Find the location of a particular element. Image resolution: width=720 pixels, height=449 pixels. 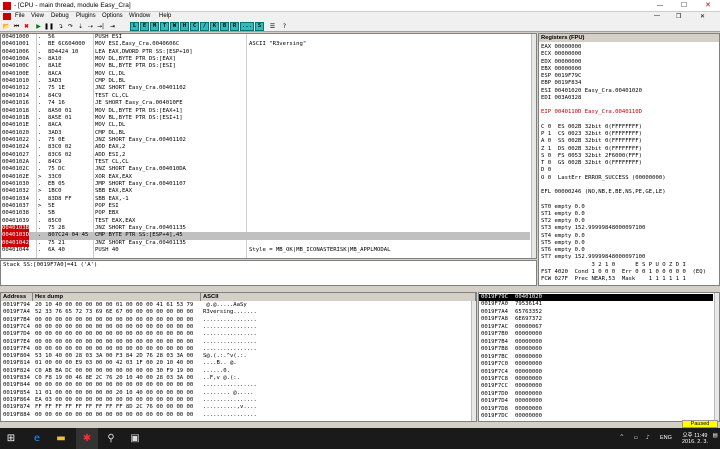

language-indicator: ENG is located at coordinates (666, 438).